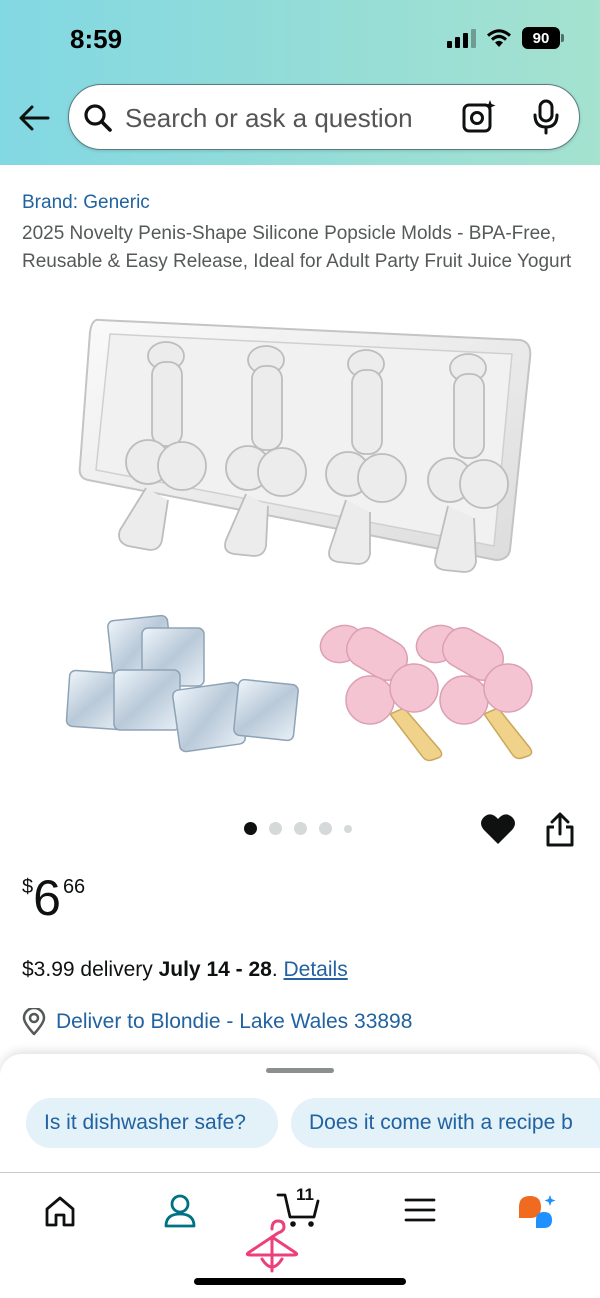 The height and width of the screenshot is (1298, 600). Describe the element at coordinates (270, 118) in the screenshot. I see `search-input` at that location.